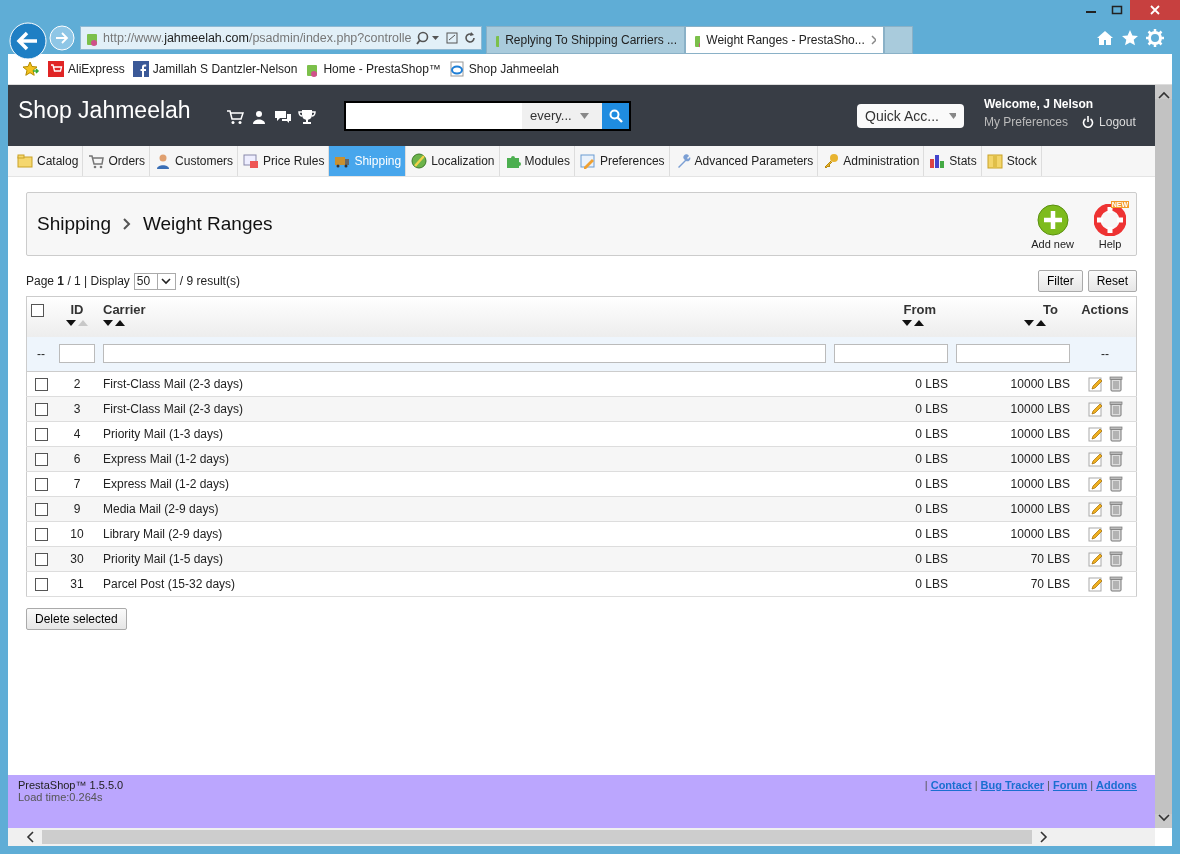  What do you see at coordinates (581, 837) in the screenshot?
I see `horizontal-scrollbar` at bounding box center [581, 837].